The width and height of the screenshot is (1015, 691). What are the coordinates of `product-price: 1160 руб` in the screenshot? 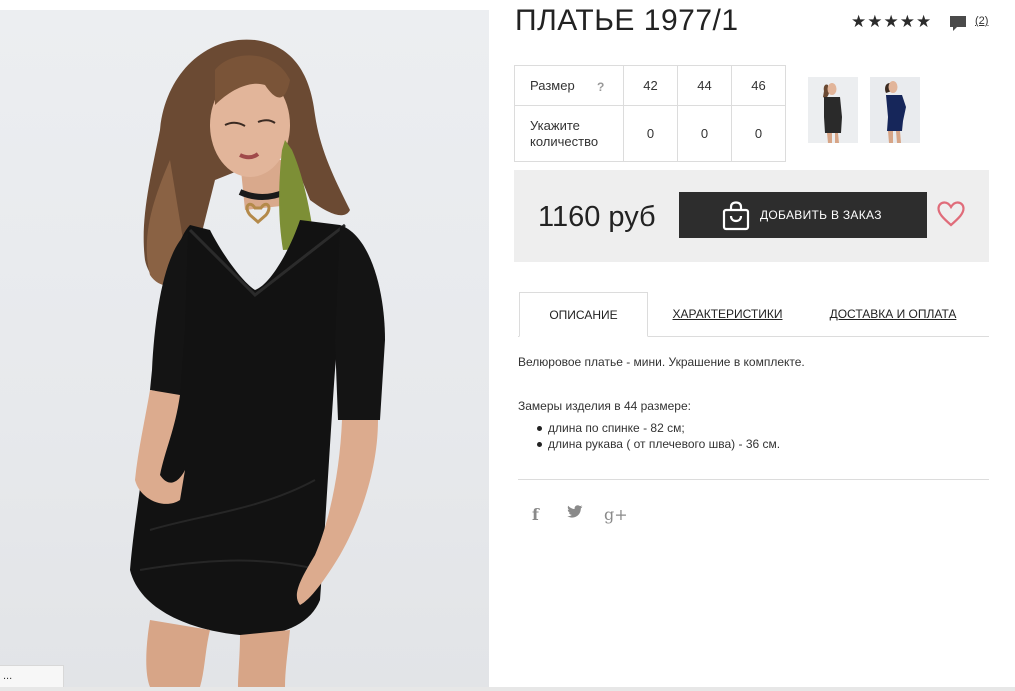 It's located at (597, 217).